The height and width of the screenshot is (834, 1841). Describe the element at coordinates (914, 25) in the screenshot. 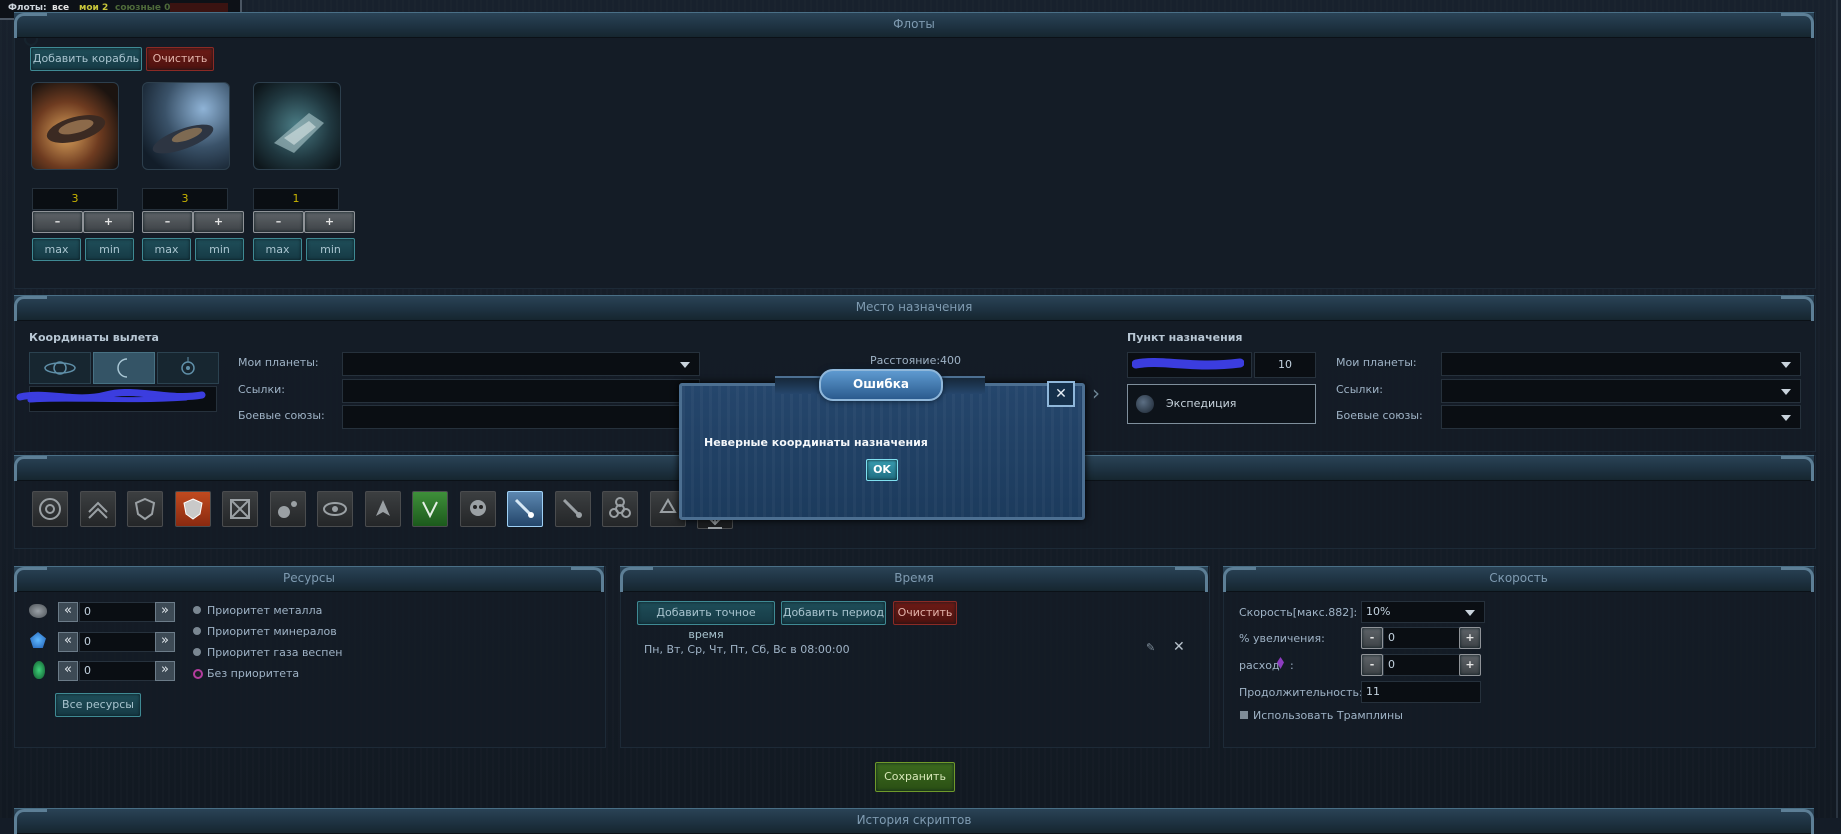

I see `fleets-header: Флоты` at that location.